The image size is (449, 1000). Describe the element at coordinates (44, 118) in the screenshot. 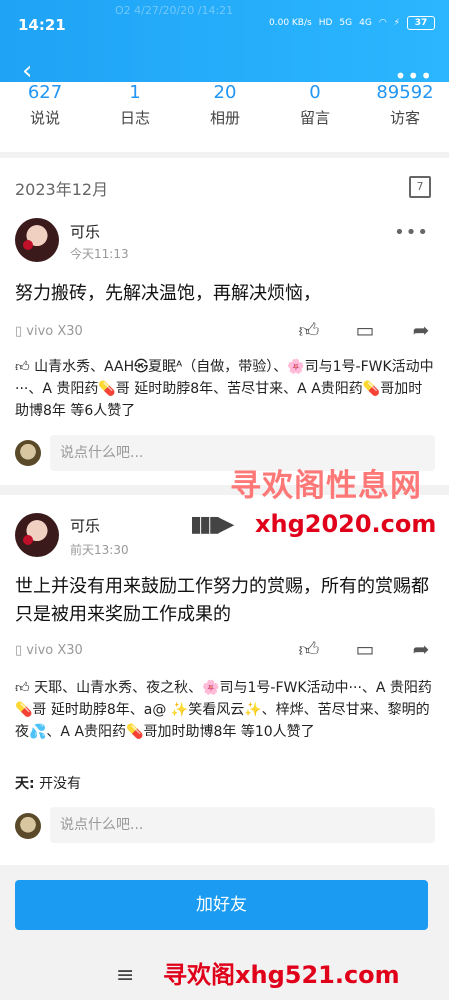

I see `stat-label: 说说` at that location.